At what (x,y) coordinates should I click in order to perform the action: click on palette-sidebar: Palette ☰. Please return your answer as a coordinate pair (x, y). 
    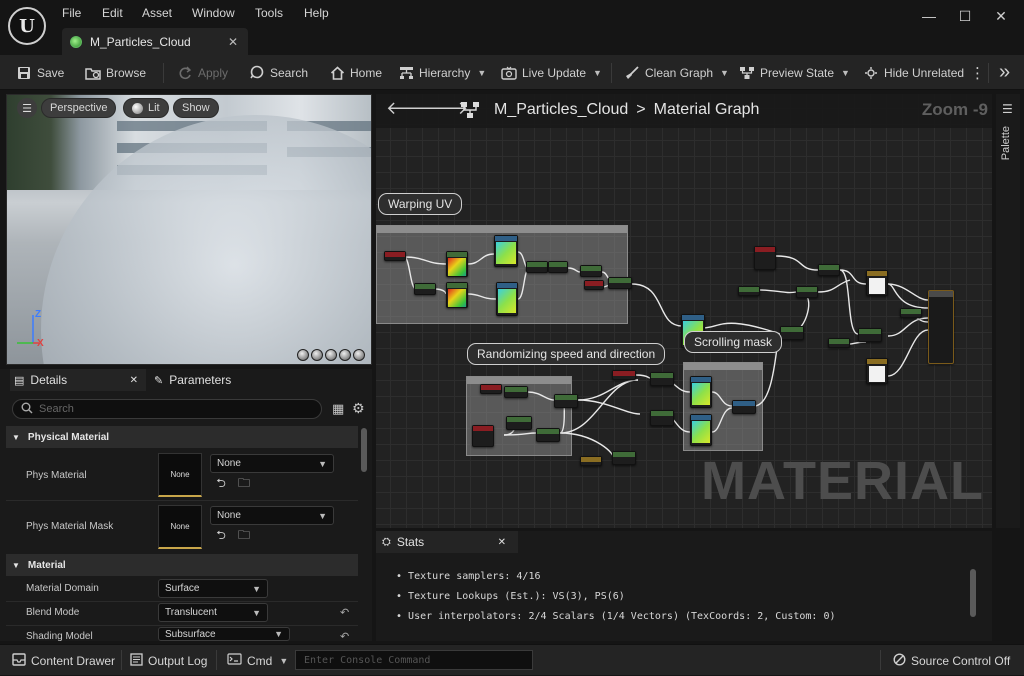
    Looking at the image, I should click on (1008, 311).